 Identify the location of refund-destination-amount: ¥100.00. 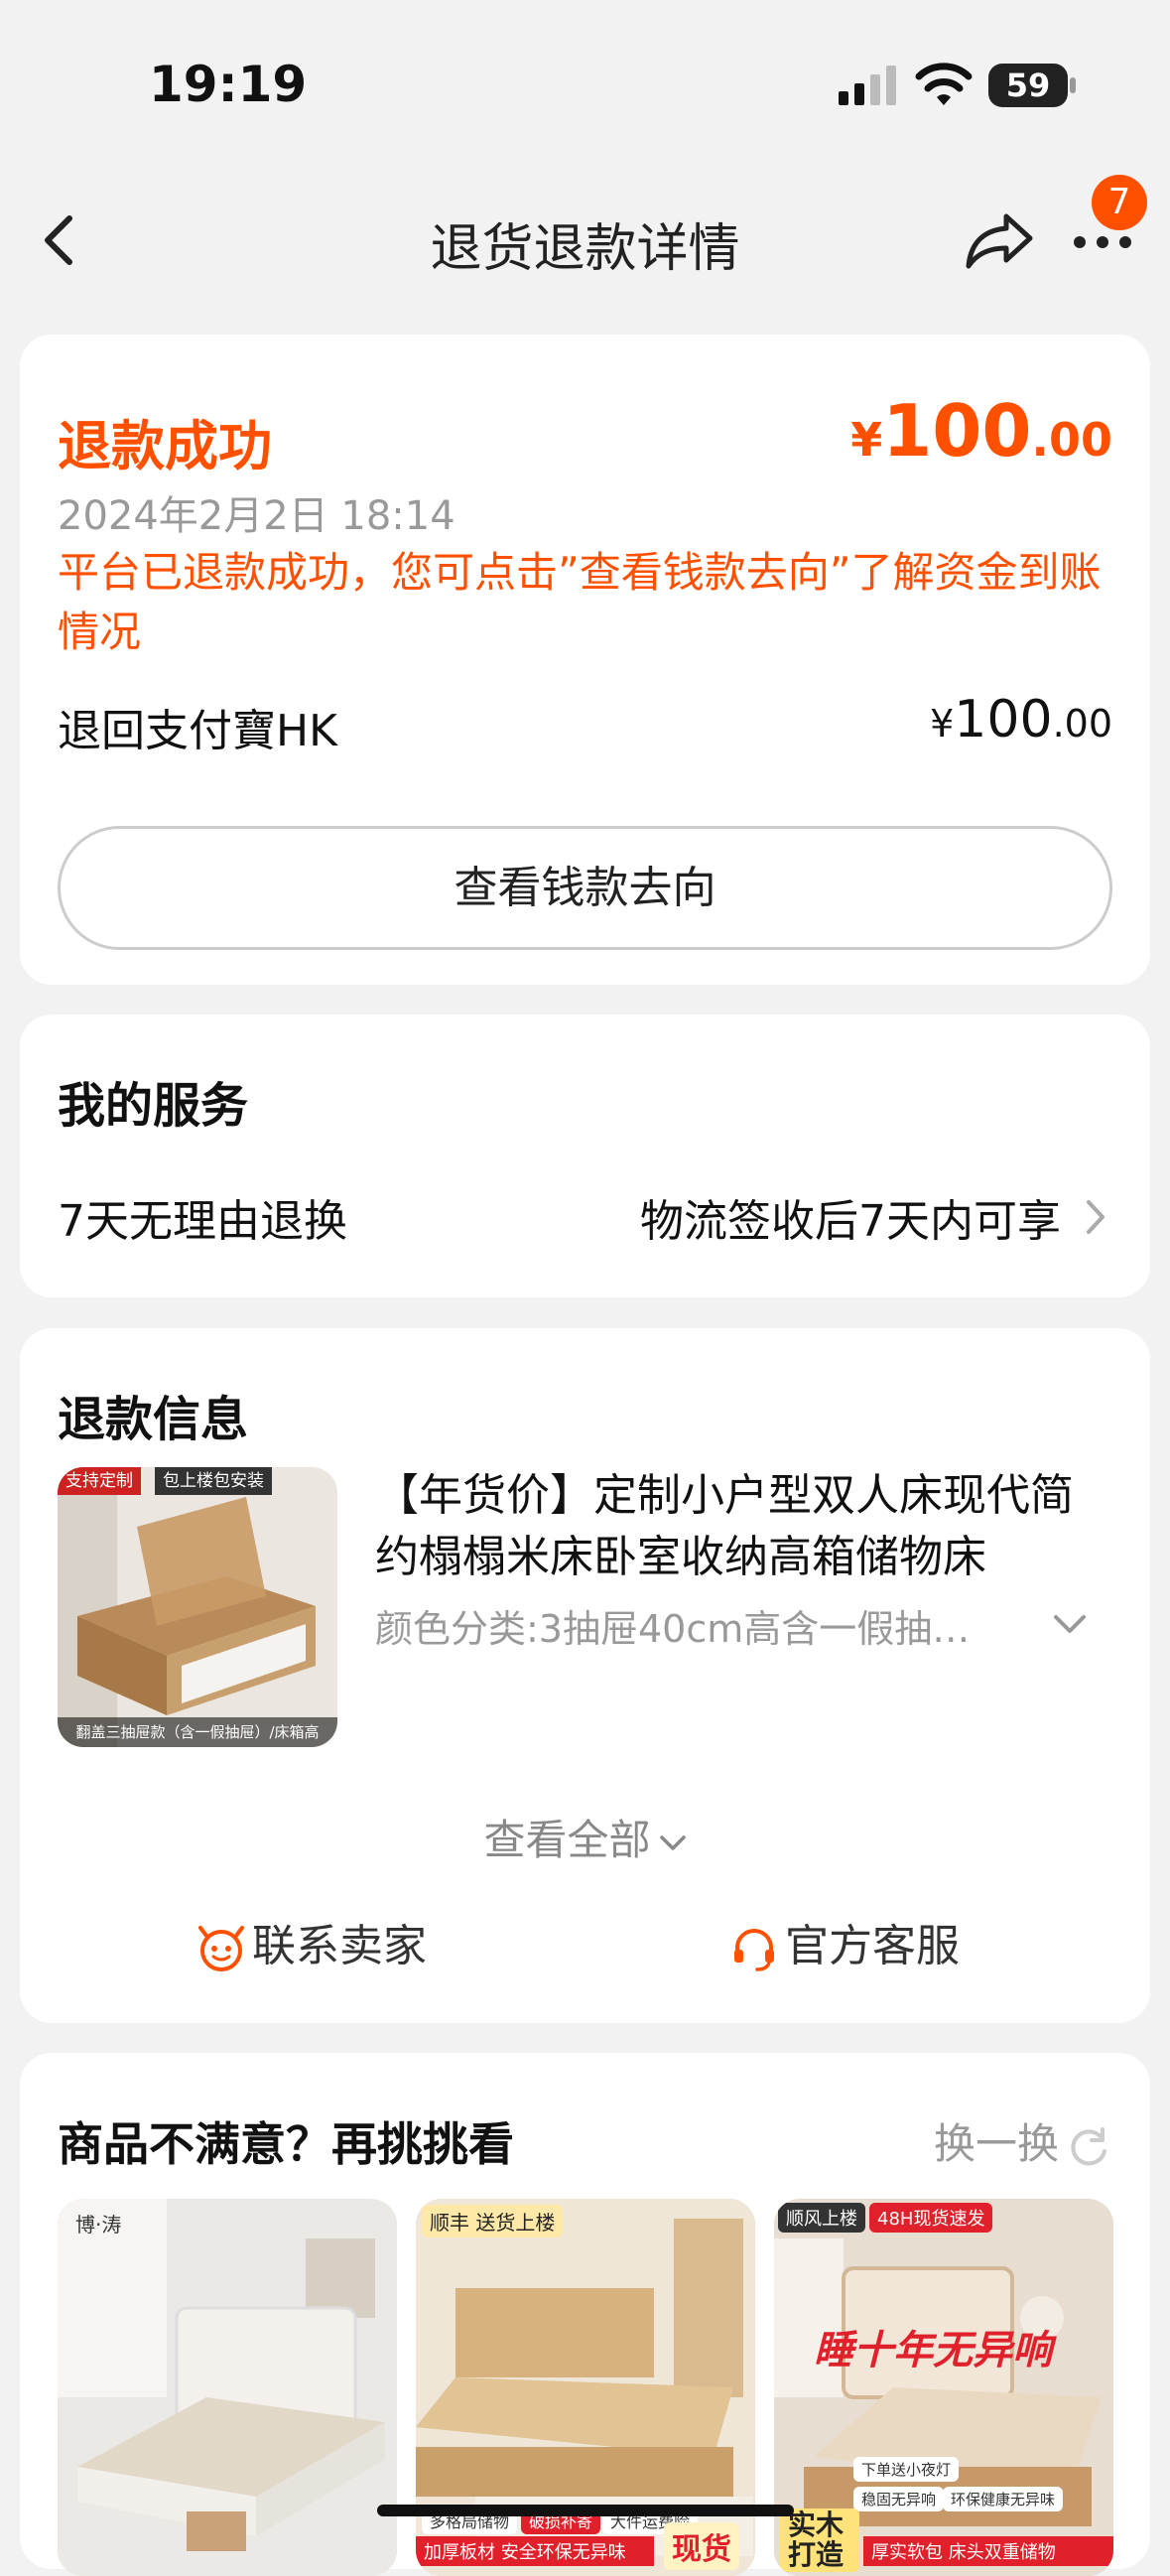
(1021, 719).